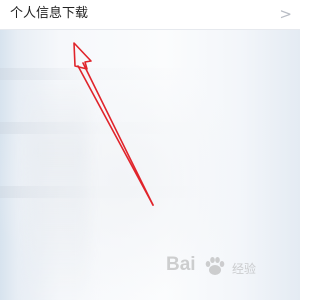 The image size is (320, 300). I want to click on watermark-brand-right: 经验, so click(244, 269).